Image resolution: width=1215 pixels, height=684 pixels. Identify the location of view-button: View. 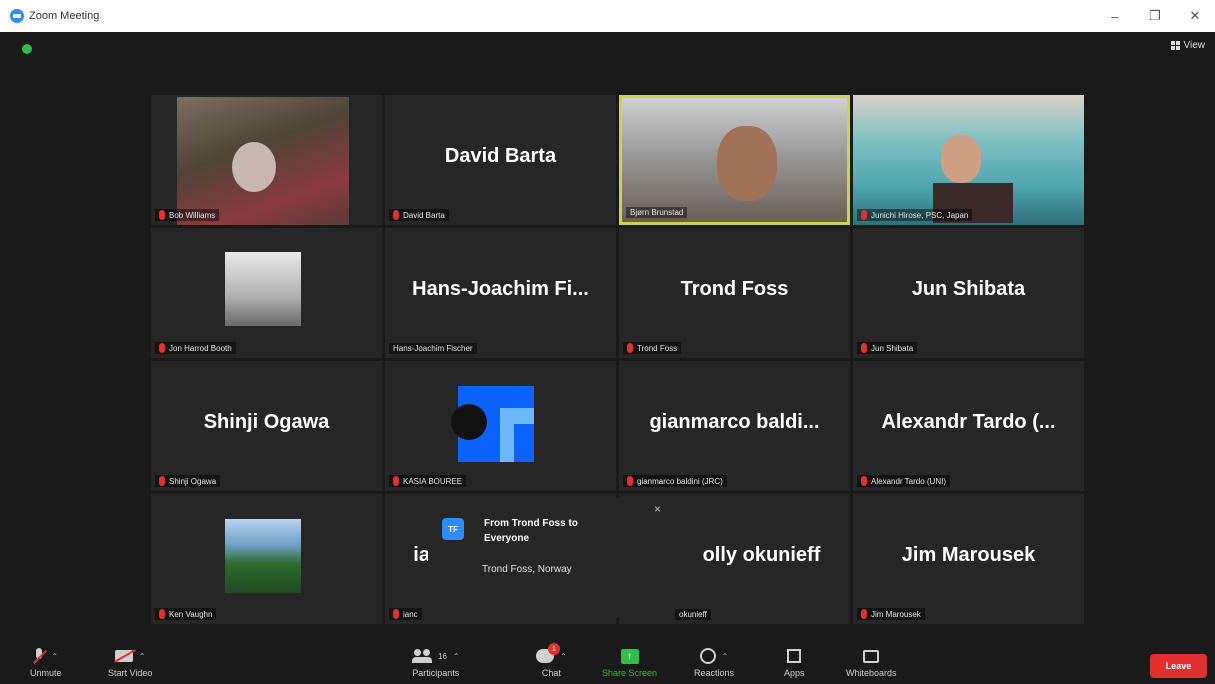
(1188, 45).